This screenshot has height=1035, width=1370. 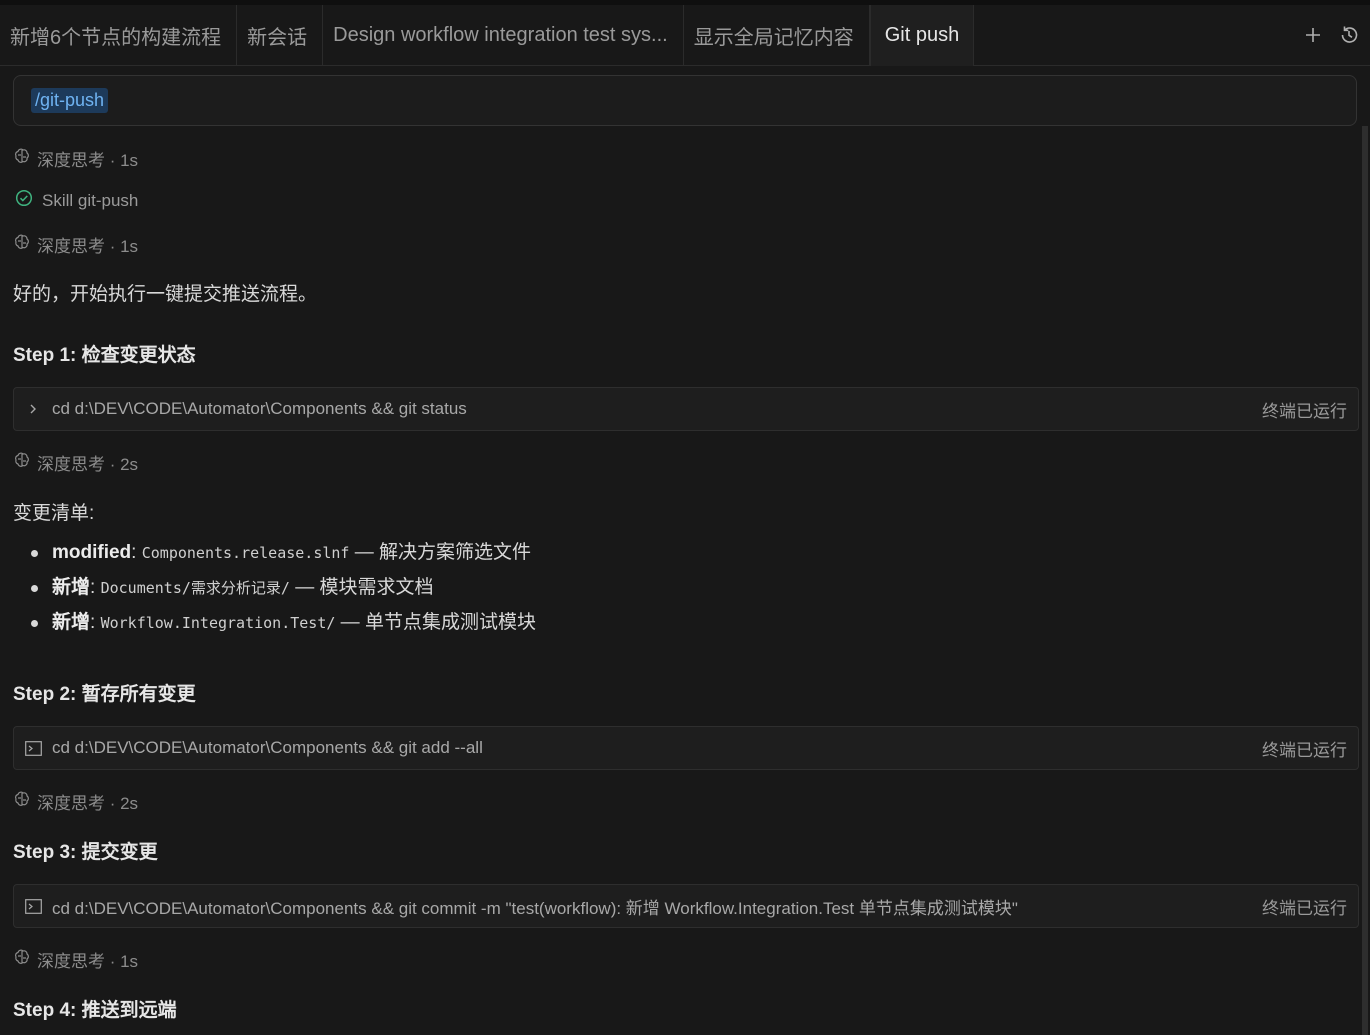 What do you see at coordinates (685, 100) in the screenshot?
I see `user-prompt: /git-push` at bounding box center [685, 100].